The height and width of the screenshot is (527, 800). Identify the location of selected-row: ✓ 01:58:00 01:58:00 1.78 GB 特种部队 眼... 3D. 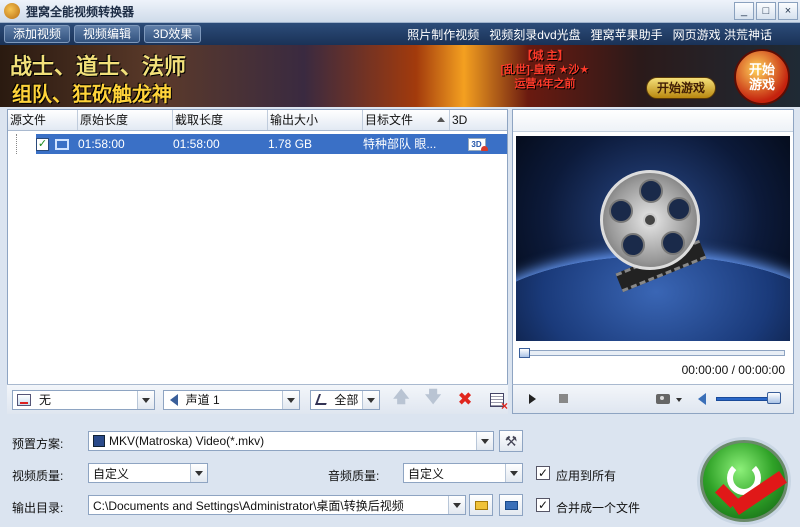
(271, 144).